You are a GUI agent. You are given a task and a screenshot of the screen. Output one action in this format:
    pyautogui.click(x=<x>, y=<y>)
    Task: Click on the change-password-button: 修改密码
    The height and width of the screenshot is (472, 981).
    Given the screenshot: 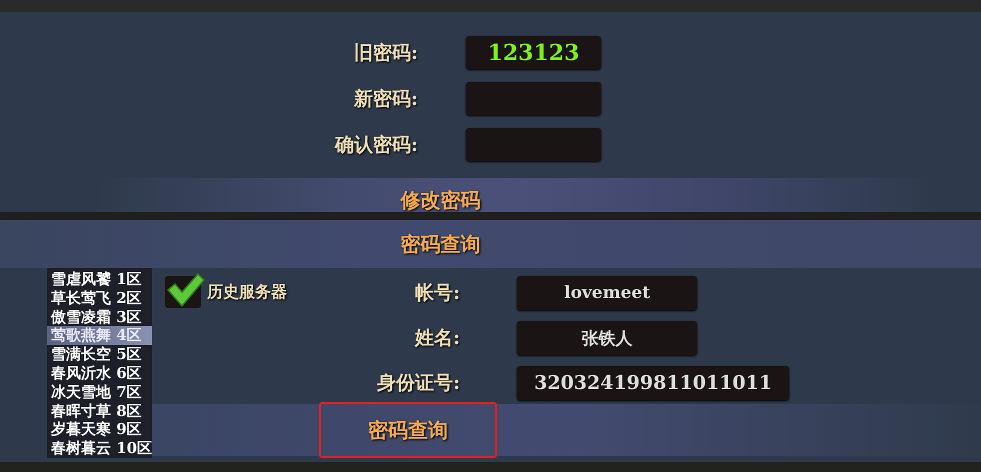 What is the action you would take?
    pyautogui.click(x=440, y=200)
    